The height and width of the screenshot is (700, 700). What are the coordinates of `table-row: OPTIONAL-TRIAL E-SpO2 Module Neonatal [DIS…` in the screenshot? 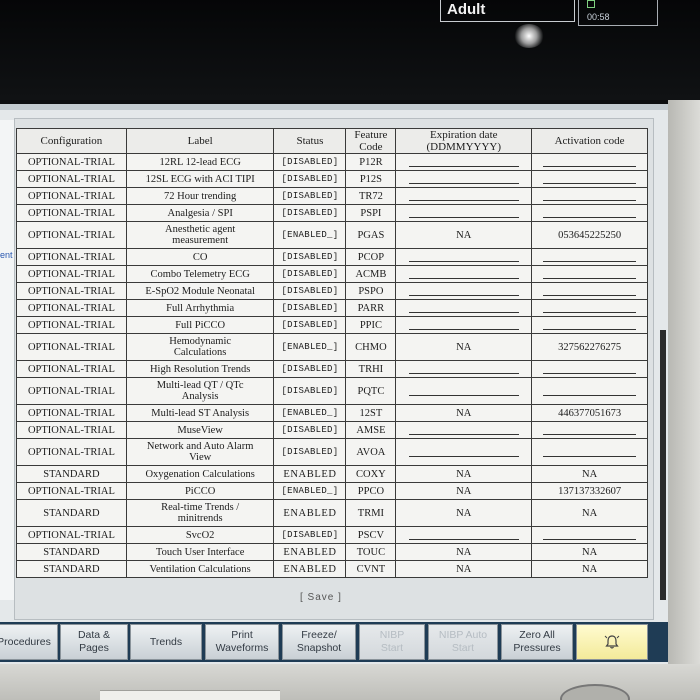 It's located at (332, 291).